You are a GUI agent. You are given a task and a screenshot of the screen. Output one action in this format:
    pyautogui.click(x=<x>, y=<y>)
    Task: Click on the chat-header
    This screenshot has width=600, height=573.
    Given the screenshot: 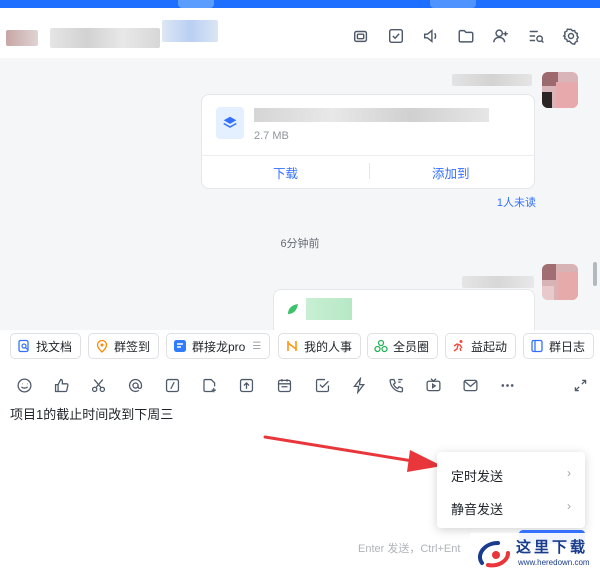 What is the action you would take?
    pyautogui.click(x=300, y=33)
    